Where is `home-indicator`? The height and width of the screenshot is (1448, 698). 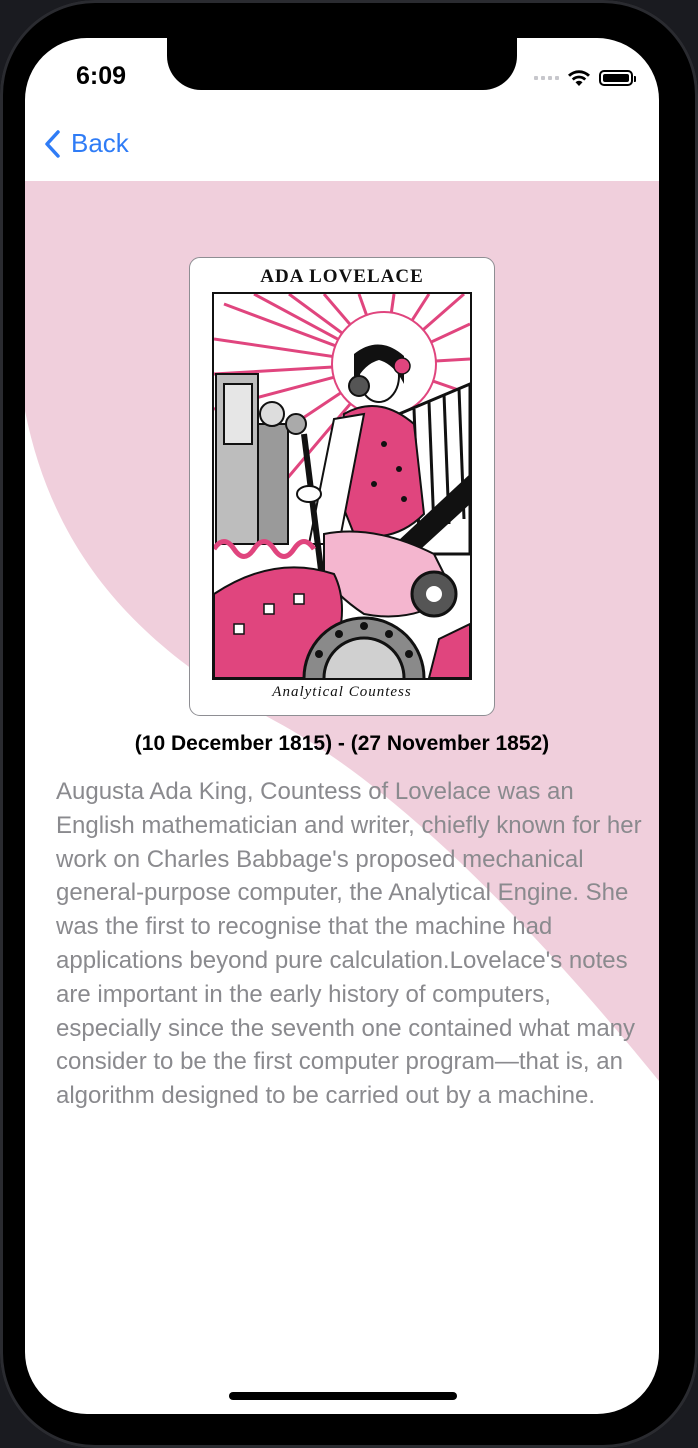
home-indicator is located at coordinates (343, 1396).